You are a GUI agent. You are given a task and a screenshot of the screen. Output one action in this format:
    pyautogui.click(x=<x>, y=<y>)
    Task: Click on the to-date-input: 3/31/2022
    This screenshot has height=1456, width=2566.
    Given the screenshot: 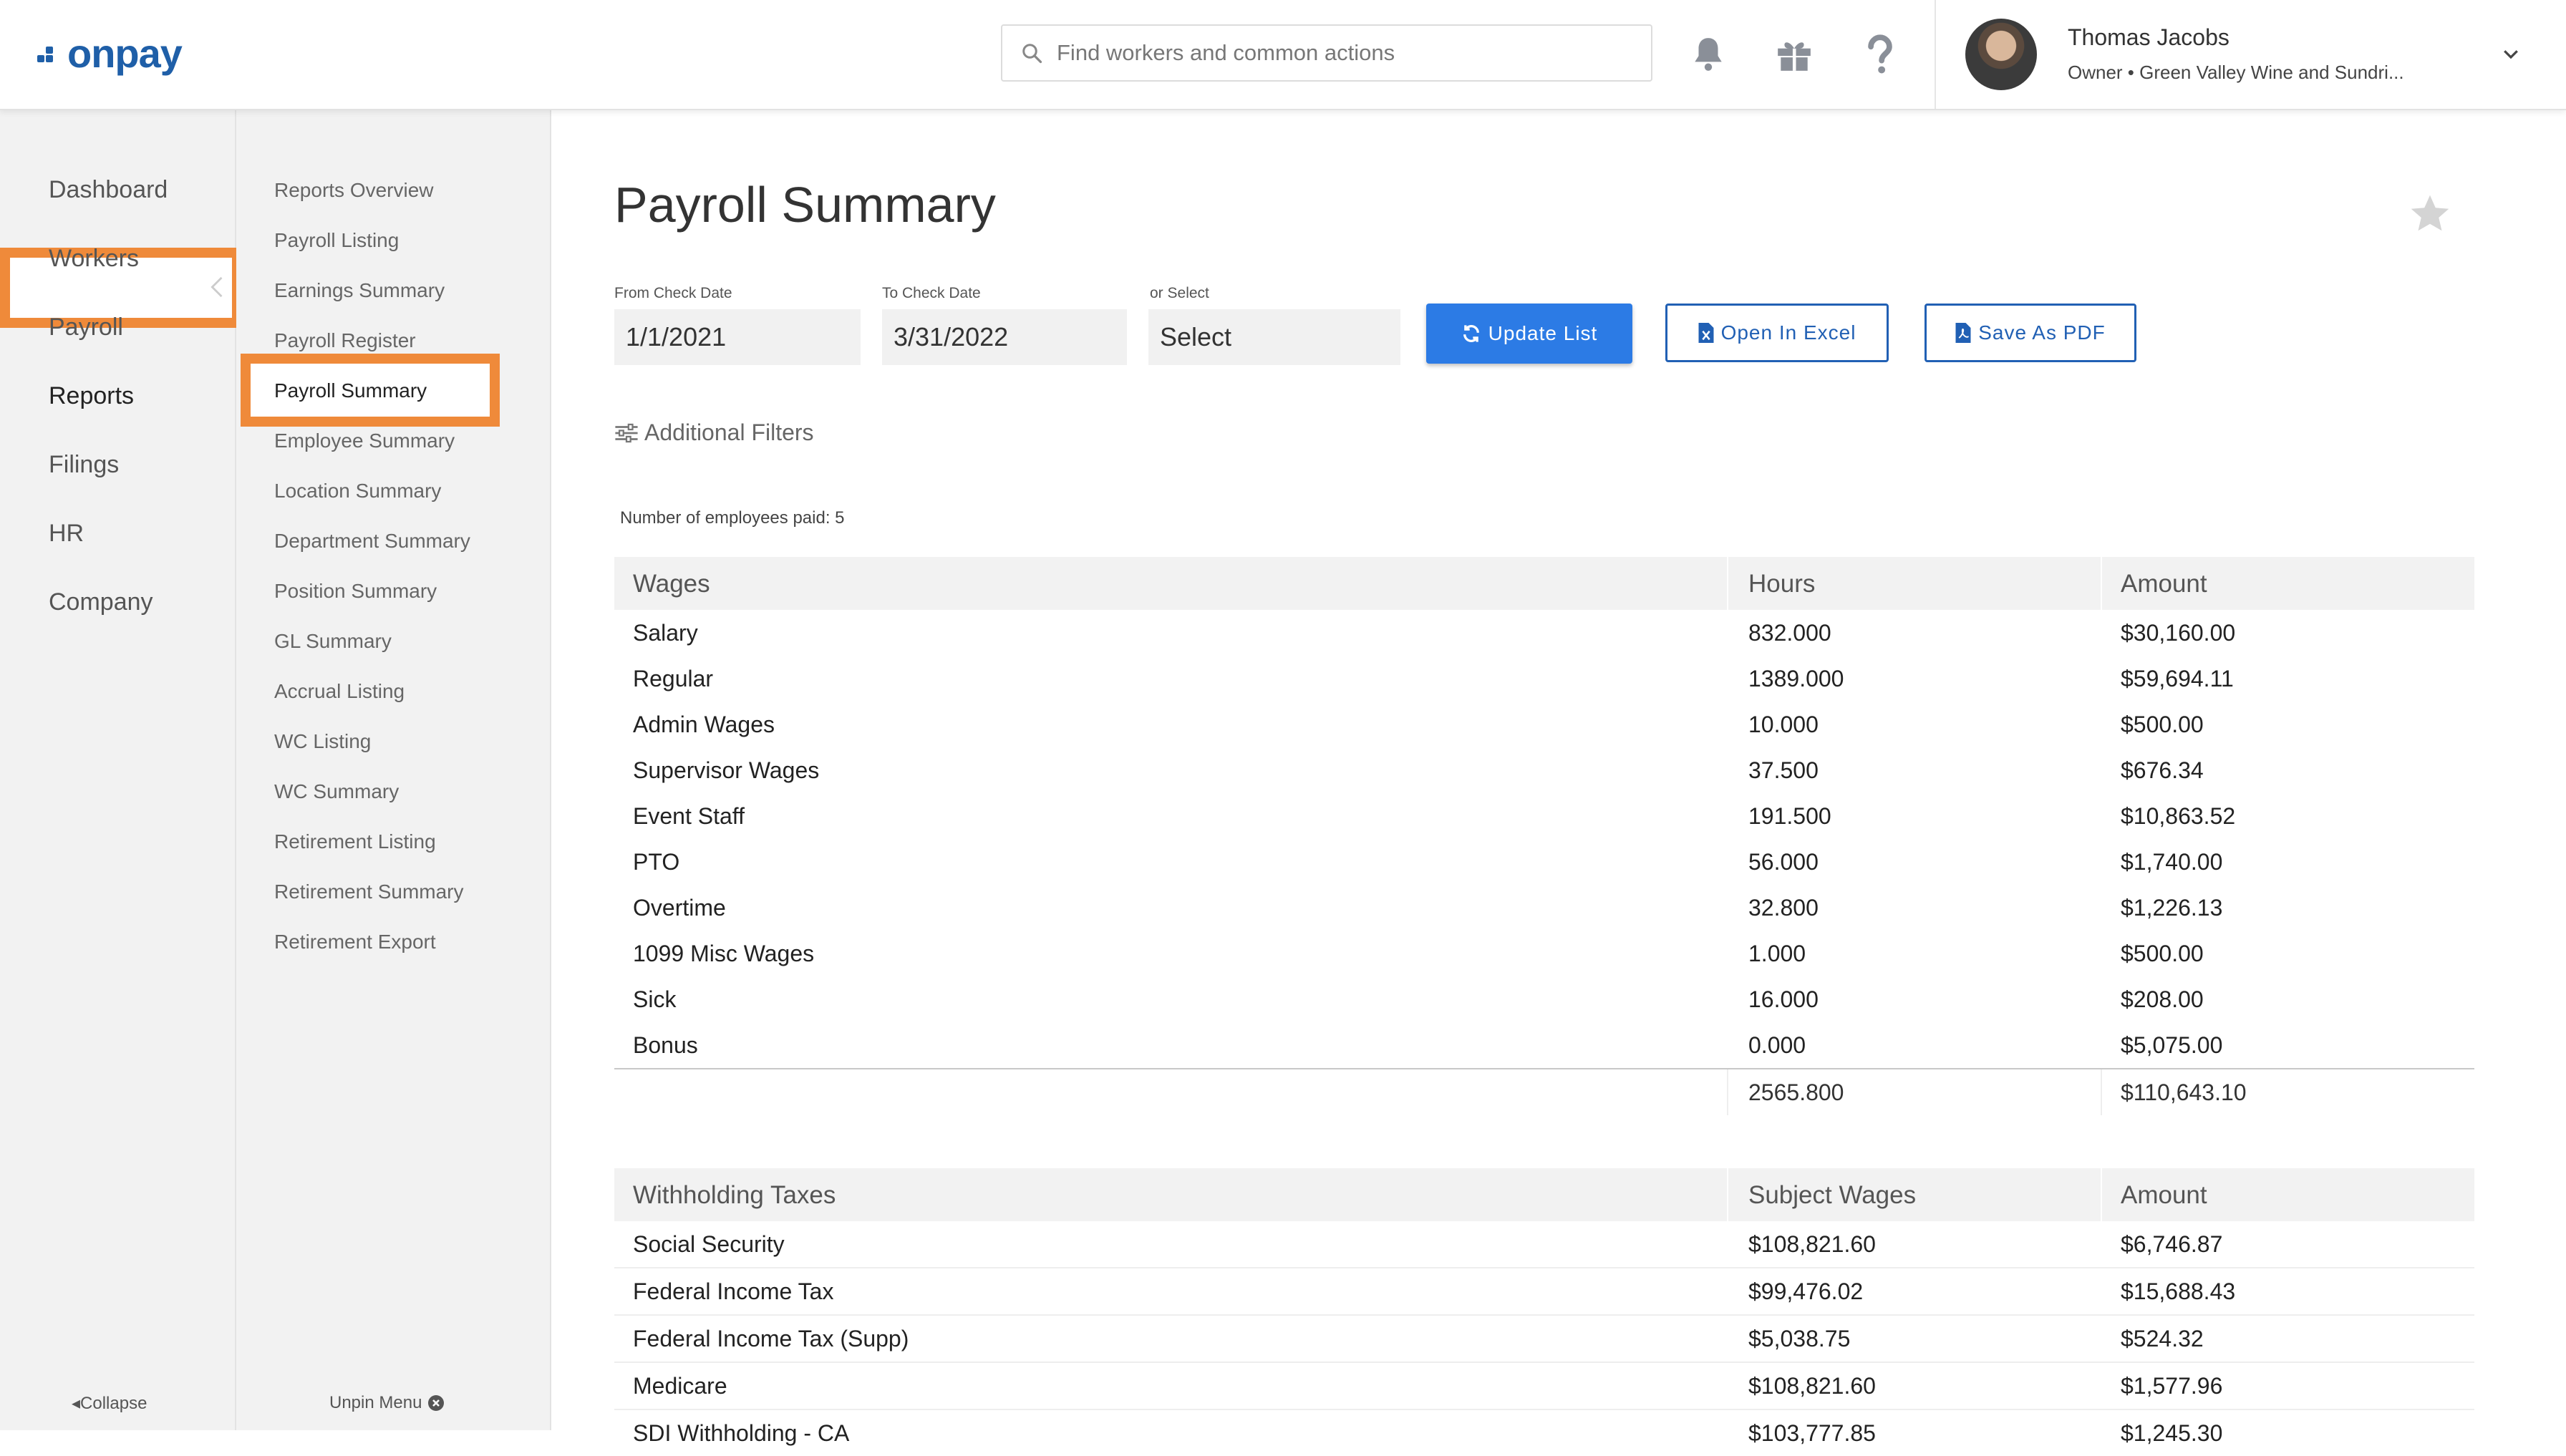 What is the action you would take?
    pyautogui.click(x=1005, y=337)
    